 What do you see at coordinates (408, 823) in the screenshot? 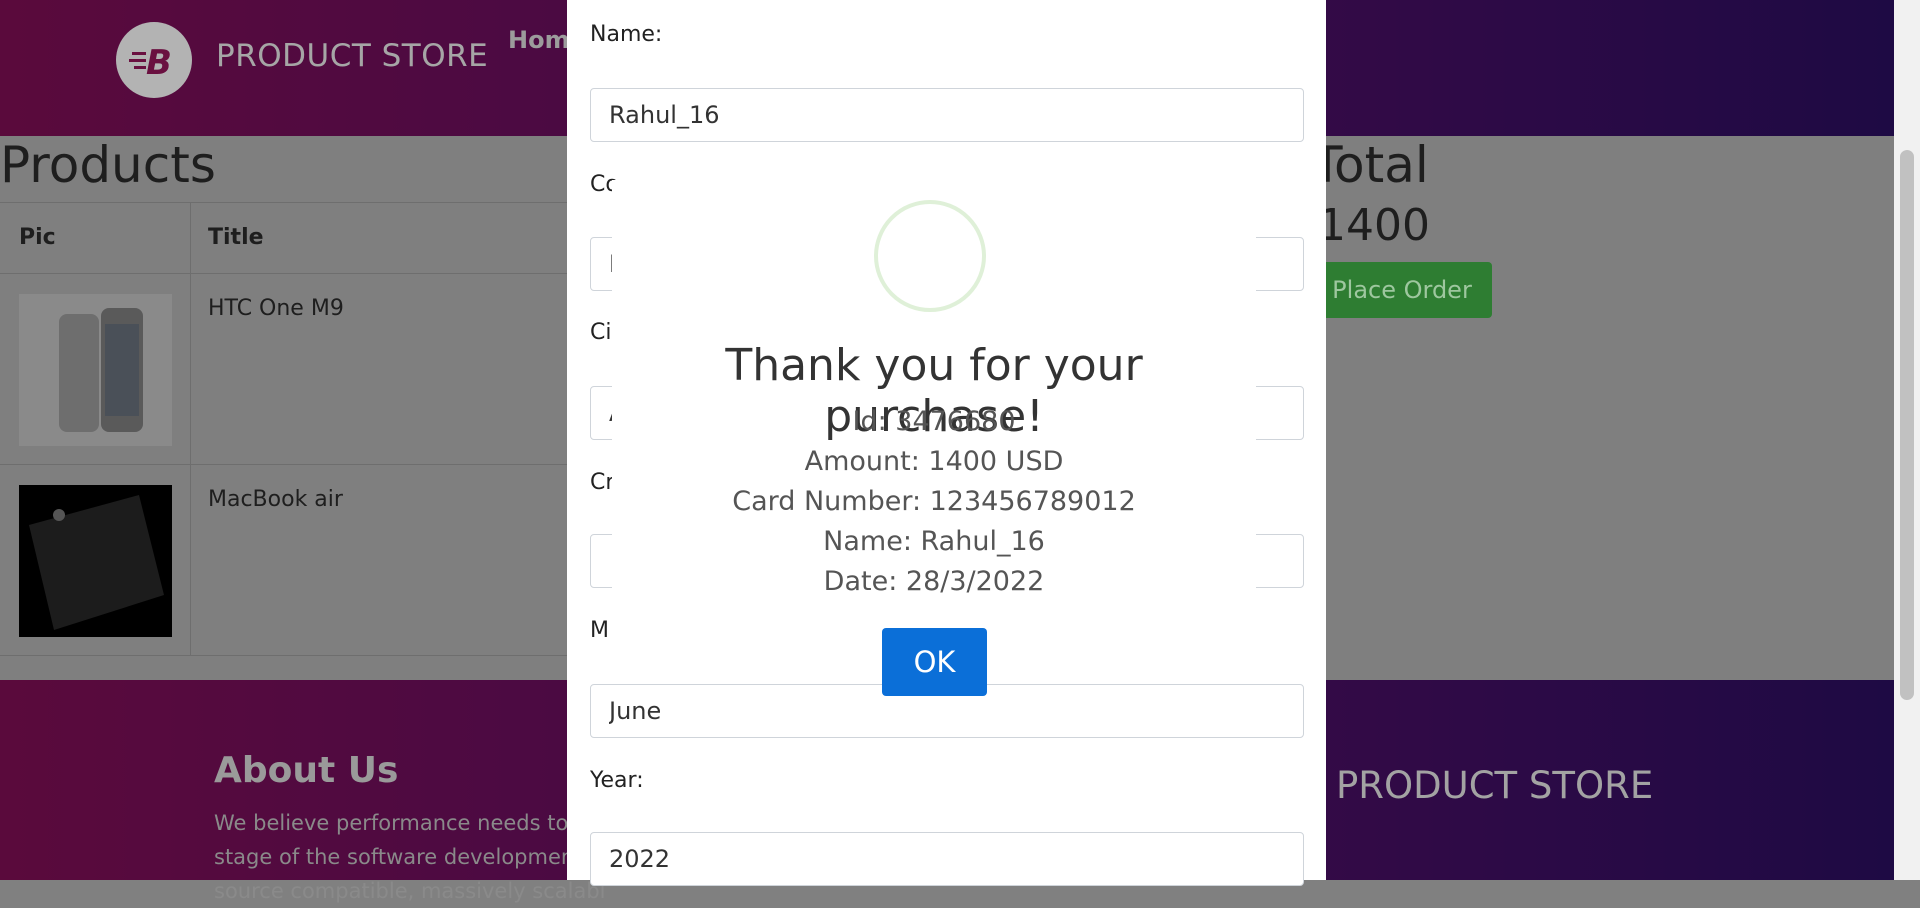
I see `about-line: We believe performance needs to be` at bounding box center [408, 823].